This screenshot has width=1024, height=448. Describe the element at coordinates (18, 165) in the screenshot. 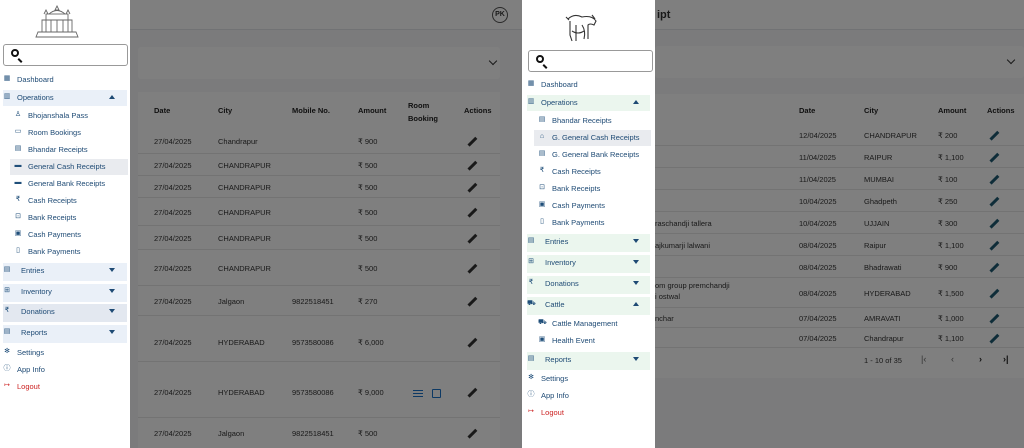

I see `cash-icon: ▬` at that location.